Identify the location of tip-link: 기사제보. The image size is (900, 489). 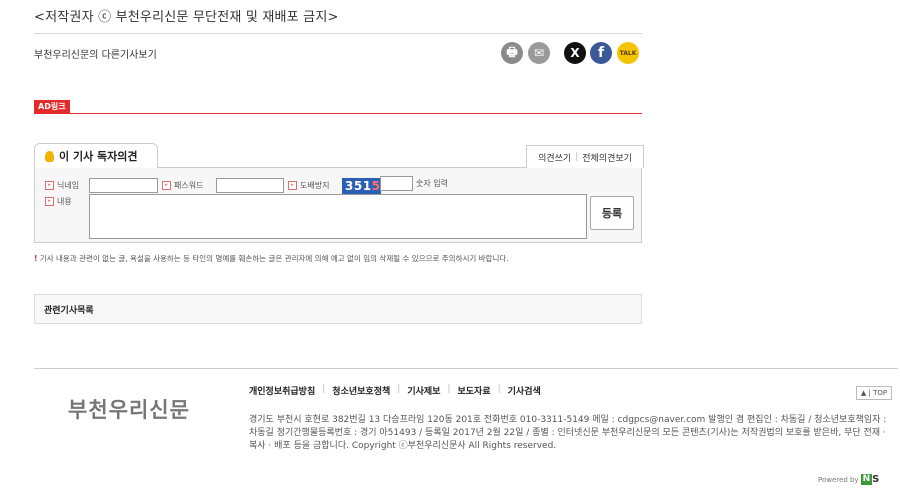
(423, 390).